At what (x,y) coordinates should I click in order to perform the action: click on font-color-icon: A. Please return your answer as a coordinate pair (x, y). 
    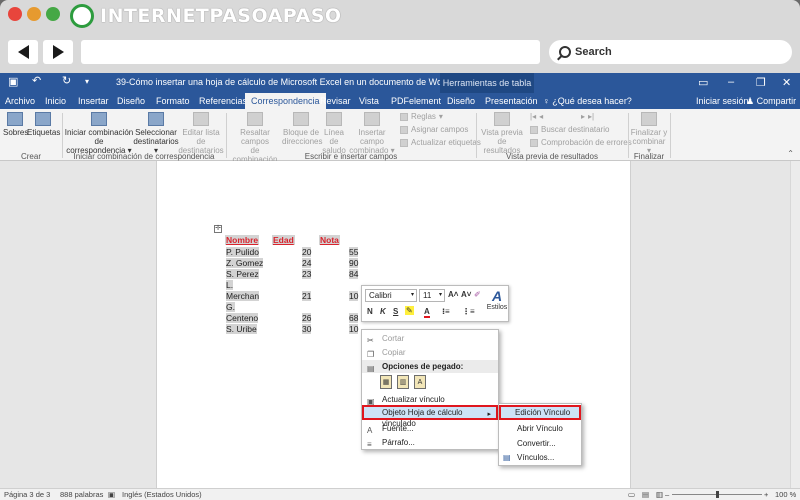
    Looking at the image, I should click on (427, 312).